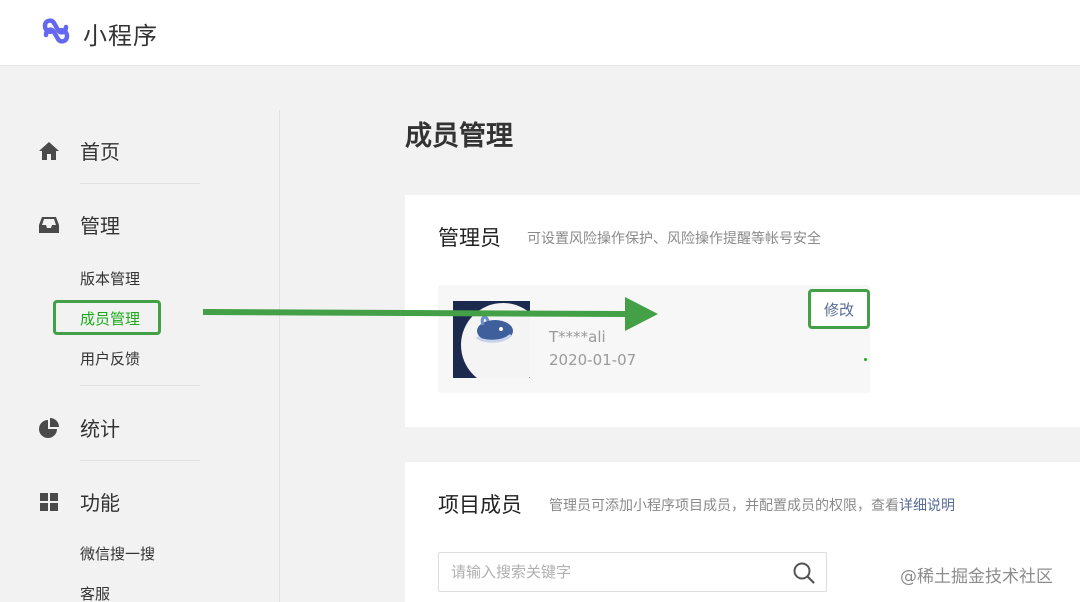  I want to click on status-dot, so click(865, 359).